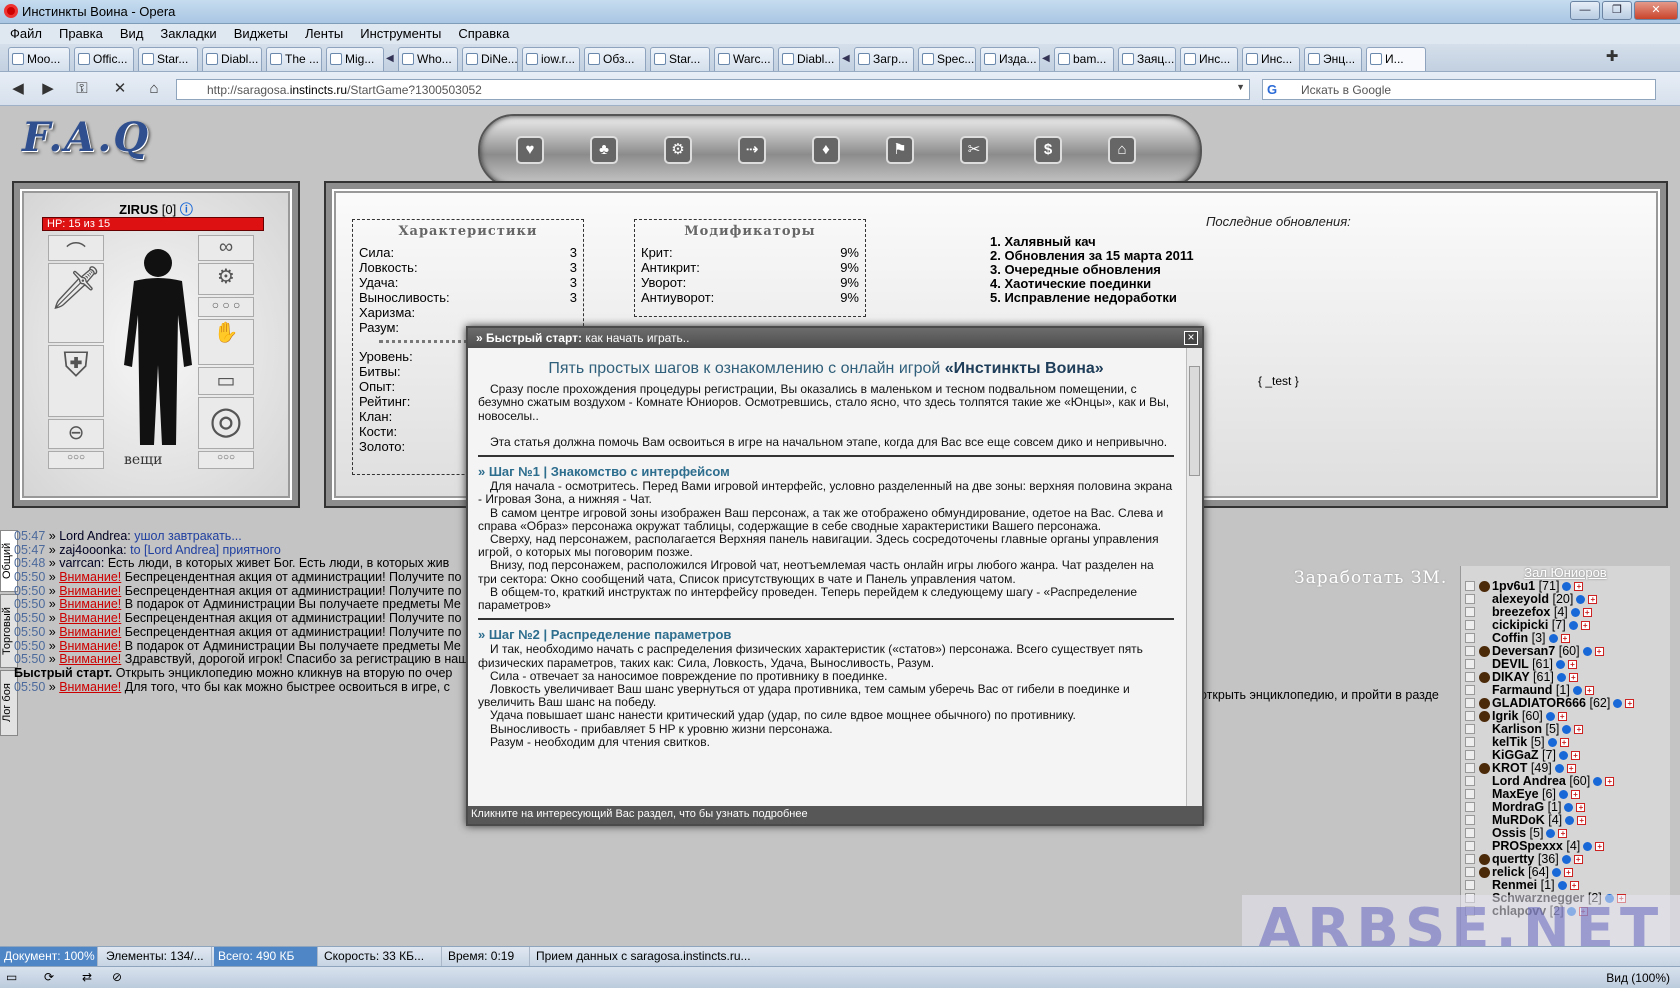 The width and height of the screenshot is (1680, 988). What do you see at coordinates (1522, 690) in the screenshot?
I see `user-name: Farmaund` at bounding box center [1522, 690].